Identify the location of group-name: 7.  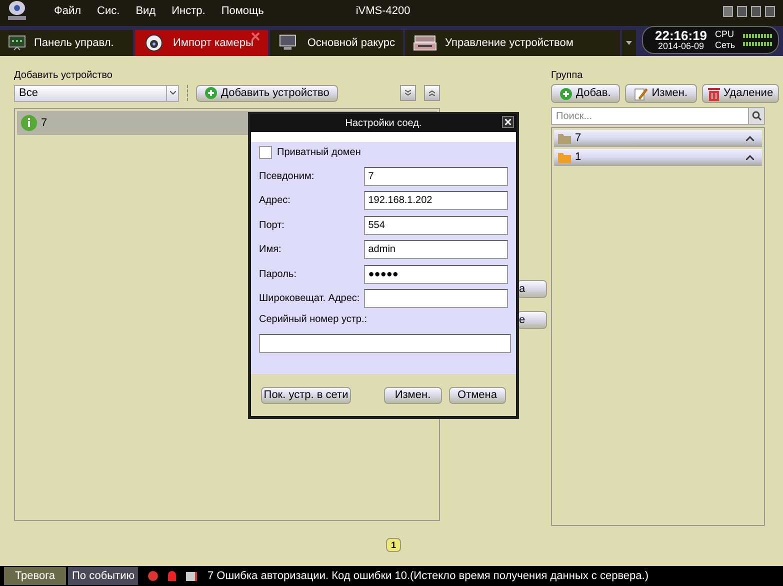
(578, 138).